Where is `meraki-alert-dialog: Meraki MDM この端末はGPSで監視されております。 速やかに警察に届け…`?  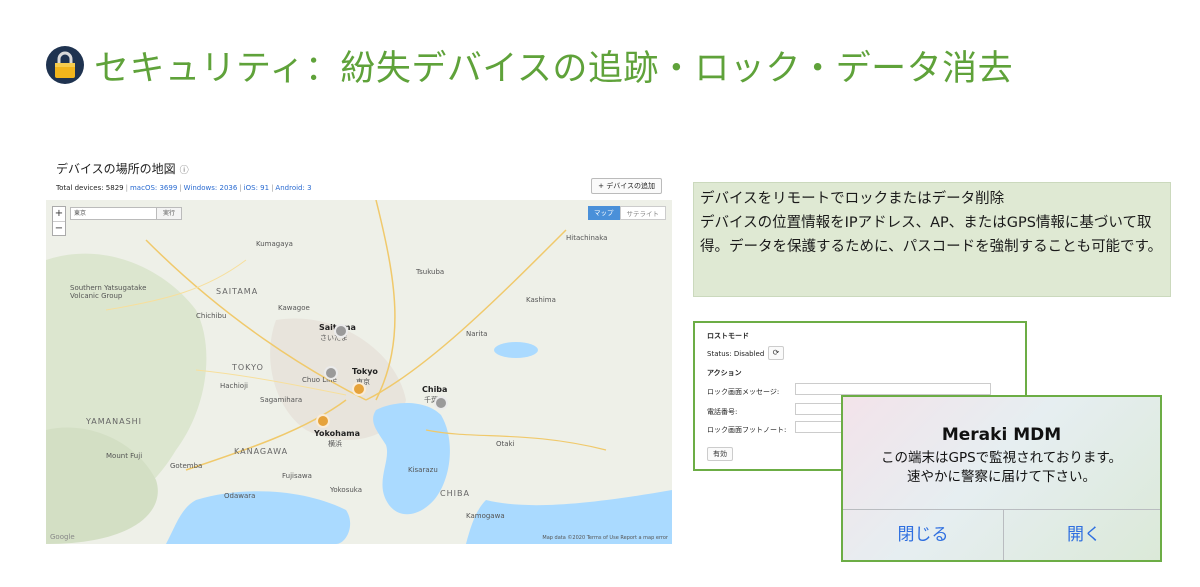 meraki-alert-dialog: Meraki MDM この端末はGPSで監視されております。 速やかに警察に届け… is located at coordinates (1001, 478).